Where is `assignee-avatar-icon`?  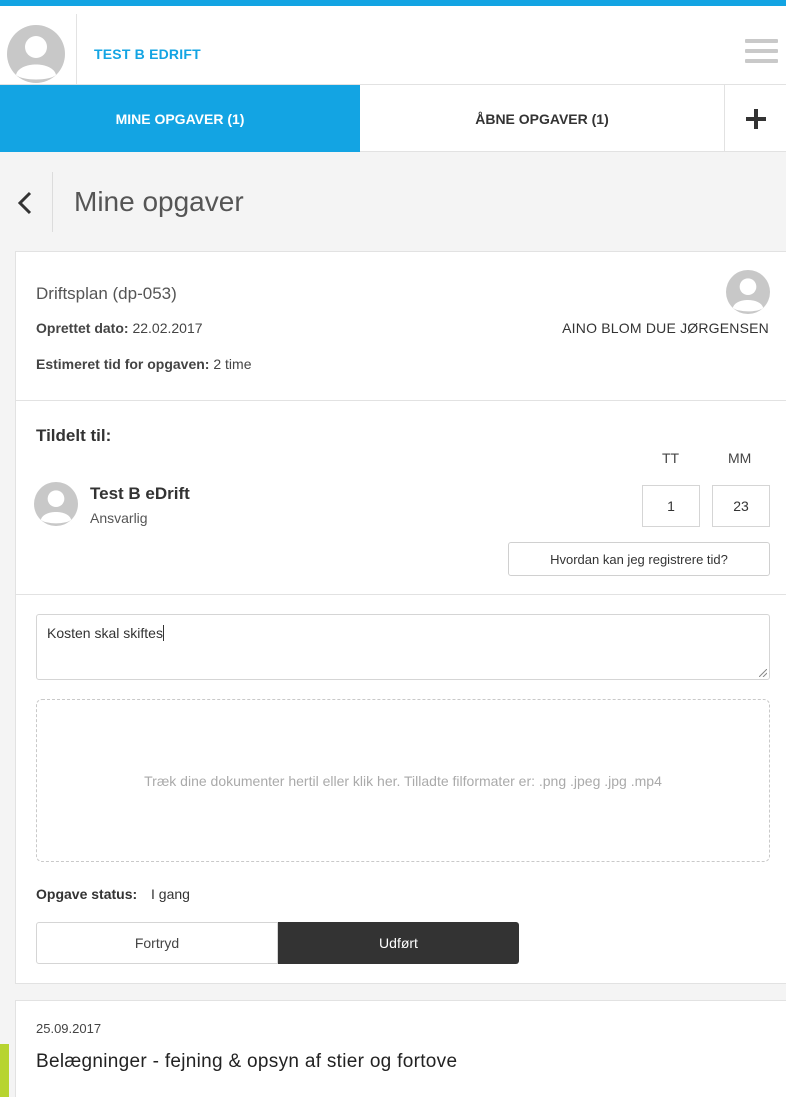 assignee-avatar-icon is located at coordinates (56, 504).